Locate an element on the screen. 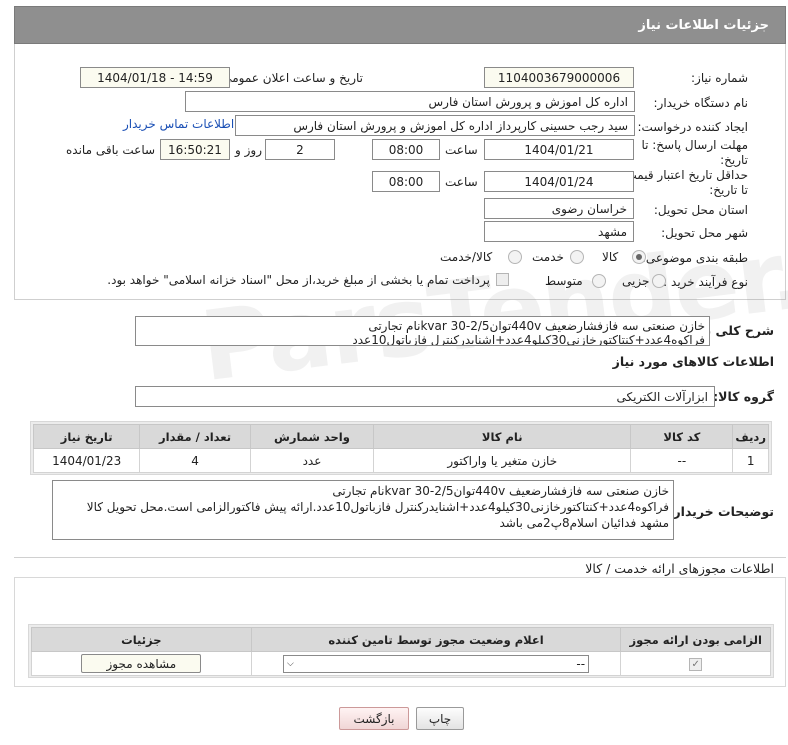  category-option-service: خدمت is located at coordinates (548, 257).